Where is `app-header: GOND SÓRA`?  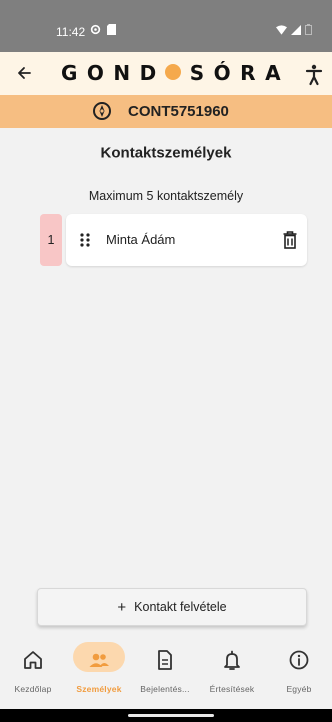
app-header: GOND SÓRA is located at coordinates (166, 73).